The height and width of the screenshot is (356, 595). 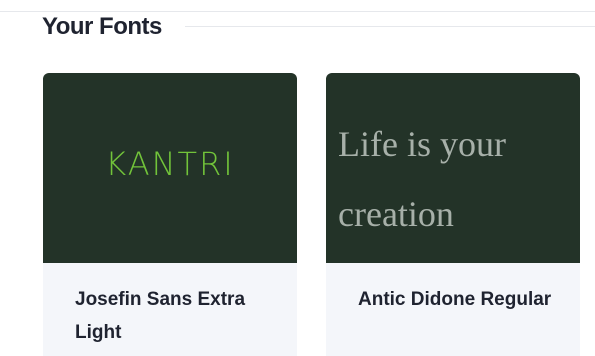 I want to click on font-card-footer: Antic Didone Regular, so click(x=453, y=289).